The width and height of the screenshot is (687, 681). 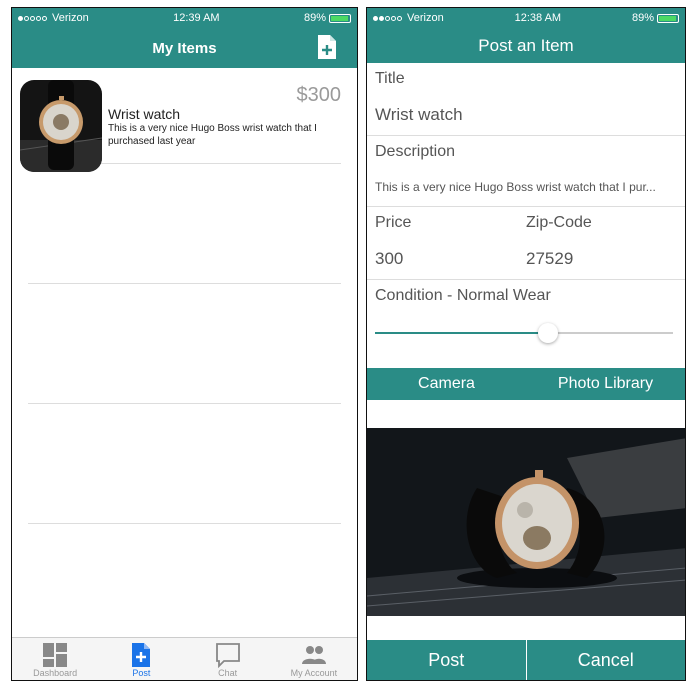 I want to click on status-time: 12:38 AM, so click(x=538, y=18).